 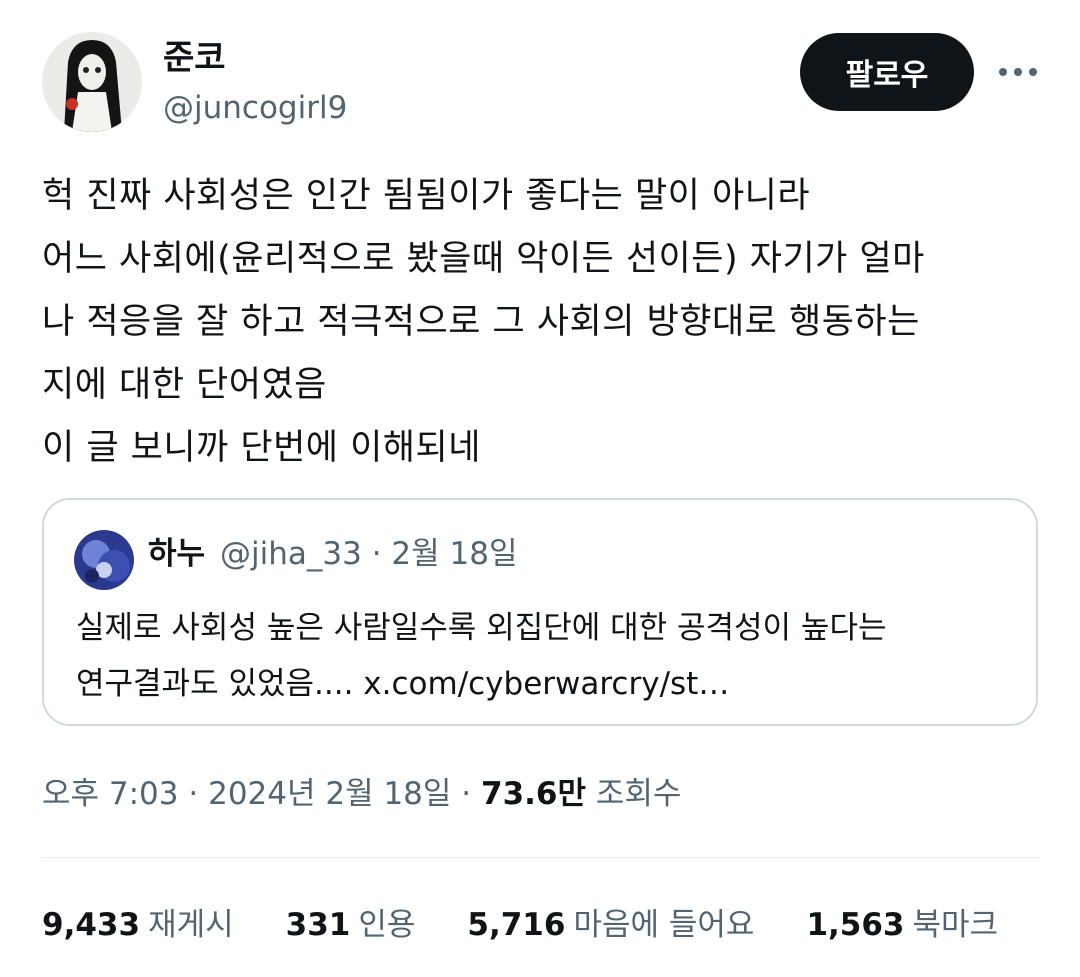 What do you see at coordinates (387, 925) in the screenshot?
I see `quotes-label: 인용` at bounding box center [387, 925].